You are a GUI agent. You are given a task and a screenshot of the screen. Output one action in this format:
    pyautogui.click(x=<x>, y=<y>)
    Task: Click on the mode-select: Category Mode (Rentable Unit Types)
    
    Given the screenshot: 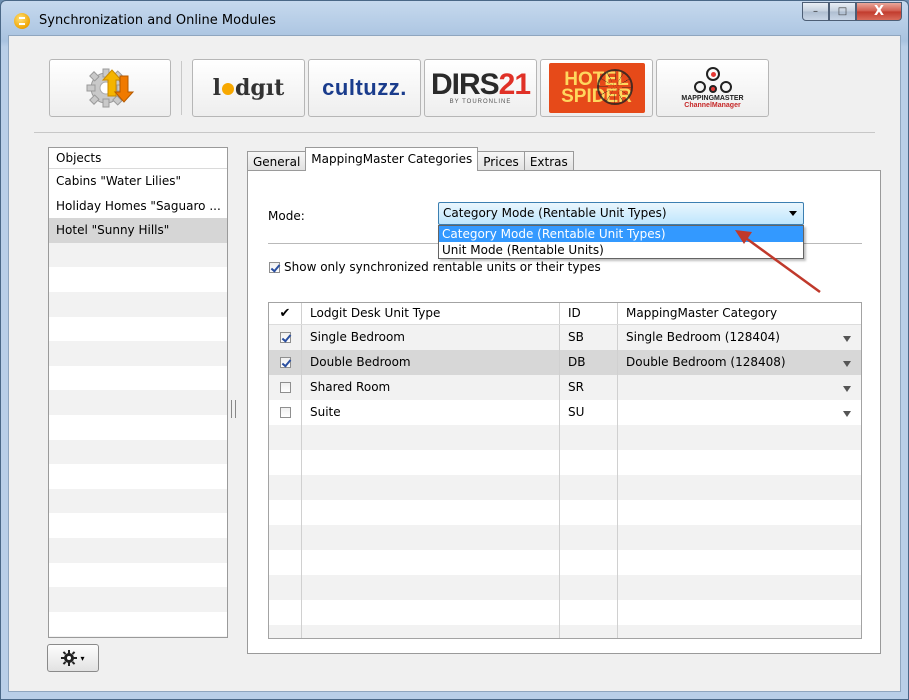 What is the action you would take?
    pyautogui.click(x=621, y=213)
    